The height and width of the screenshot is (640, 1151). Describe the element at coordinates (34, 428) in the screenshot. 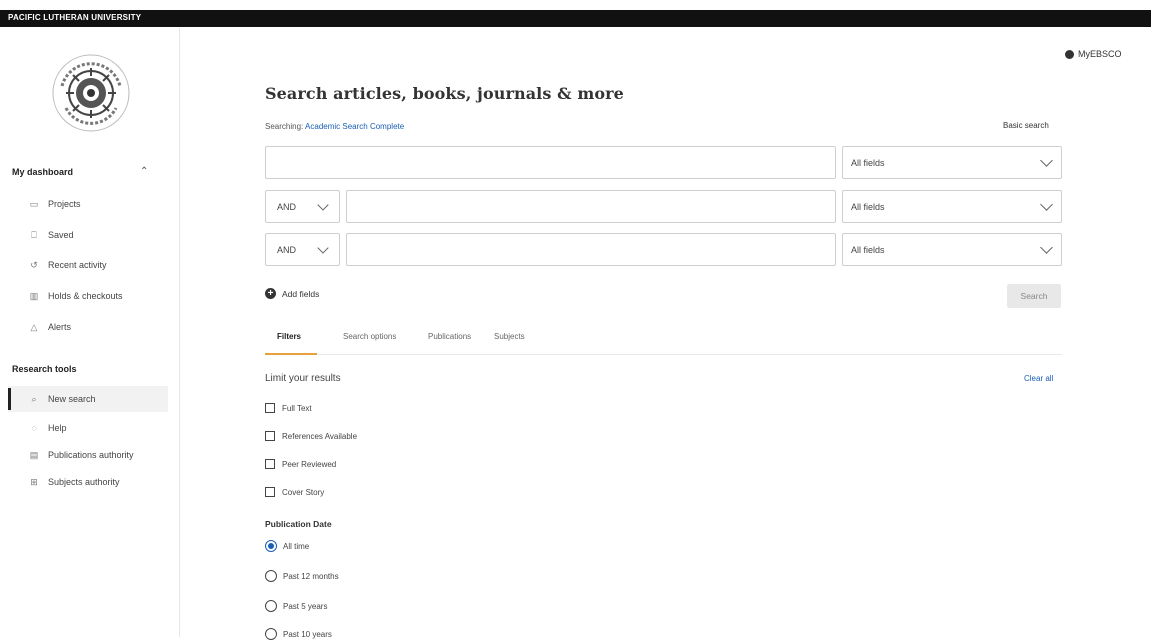

I see `help-icon: ◌` at that location.